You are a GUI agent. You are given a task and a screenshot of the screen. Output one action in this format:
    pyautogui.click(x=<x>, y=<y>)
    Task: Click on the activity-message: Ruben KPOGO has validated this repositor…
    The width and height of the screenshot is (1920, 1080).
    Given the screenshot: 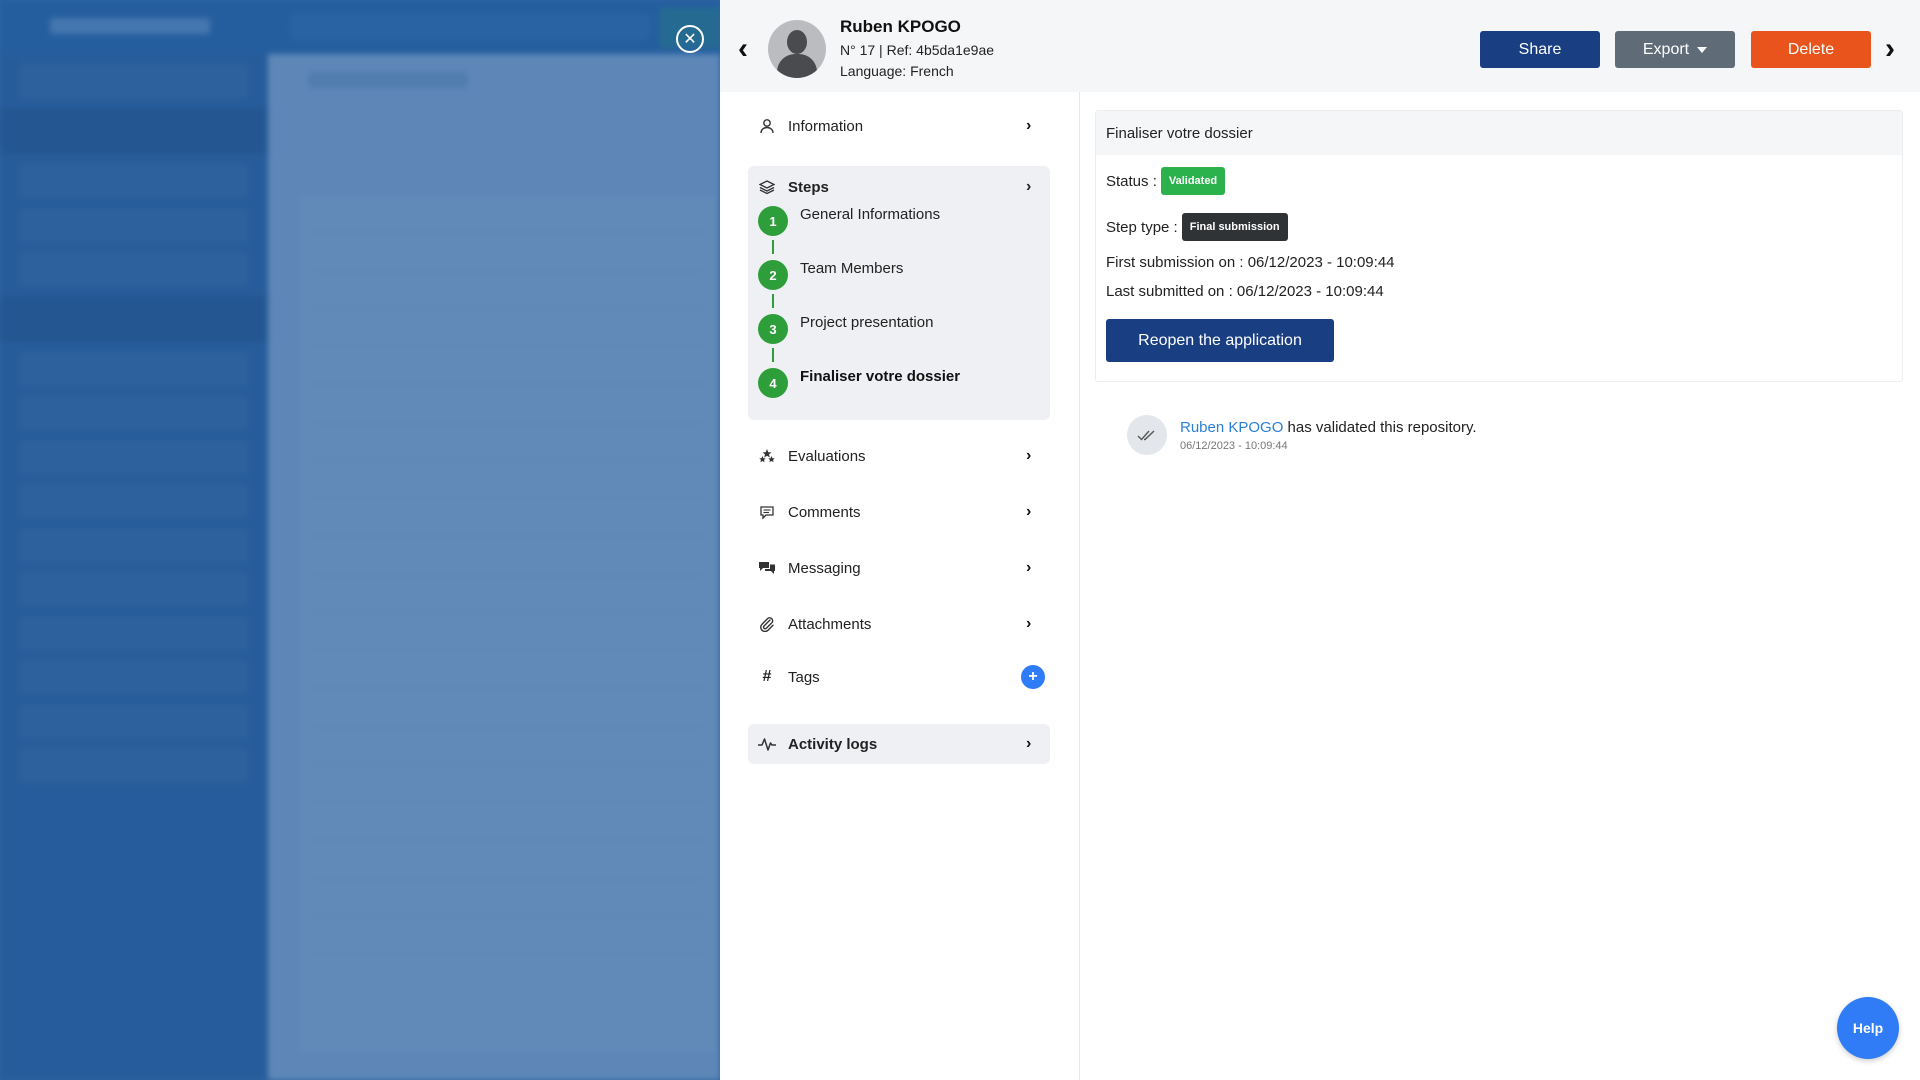 What is the action you would take?
    pyautogui.click(x=1328, y=427)
    